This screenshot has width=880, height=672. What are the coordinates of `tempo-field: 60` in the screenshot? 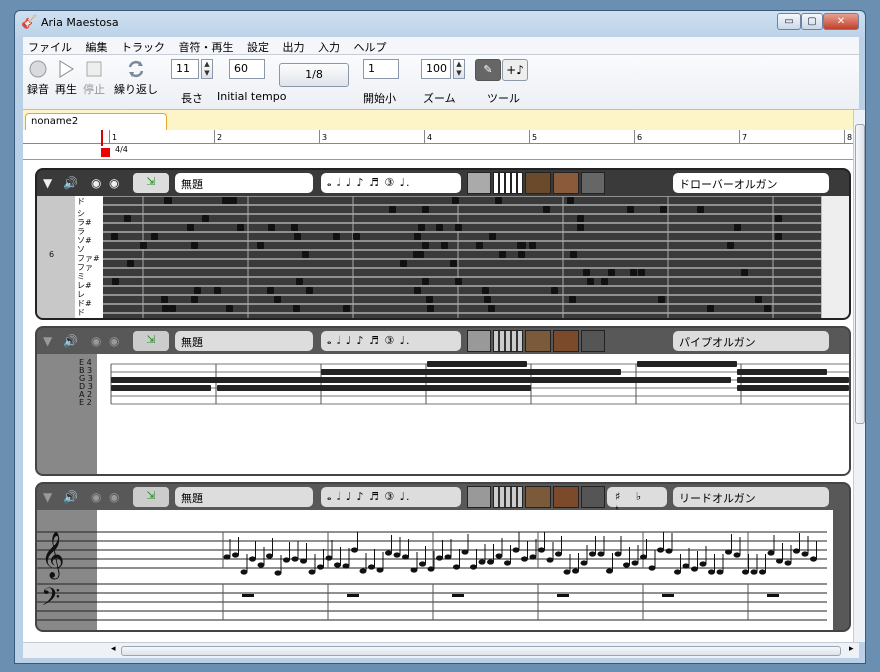 It's located at (247, 69).